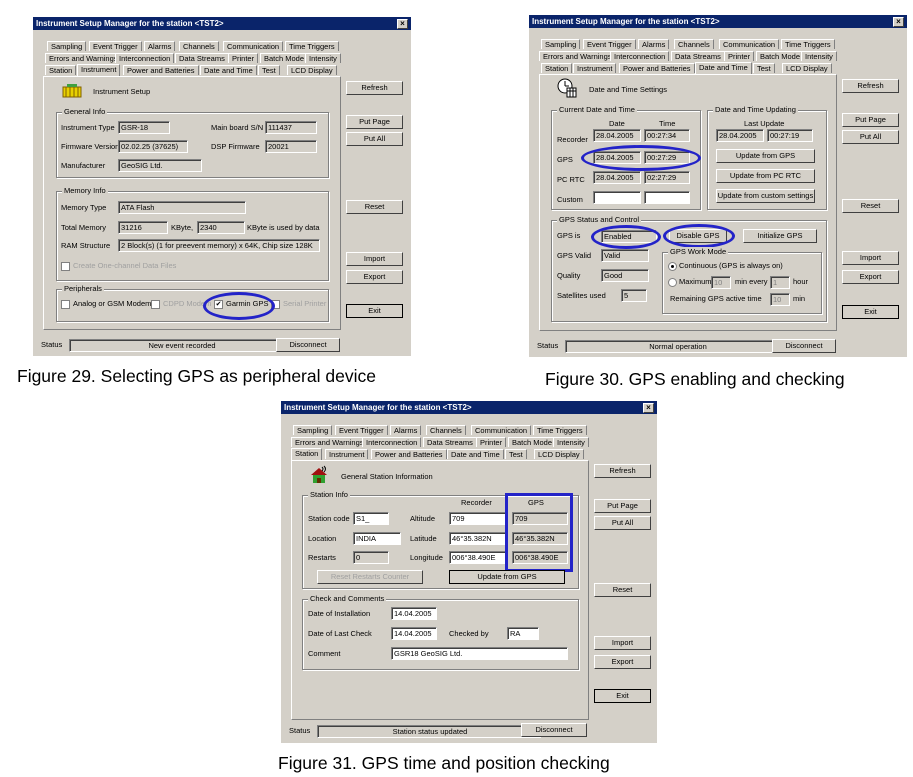 This screenshot has width=913, height=777. I want to click on maximum-field: 10, so click(721, 282).